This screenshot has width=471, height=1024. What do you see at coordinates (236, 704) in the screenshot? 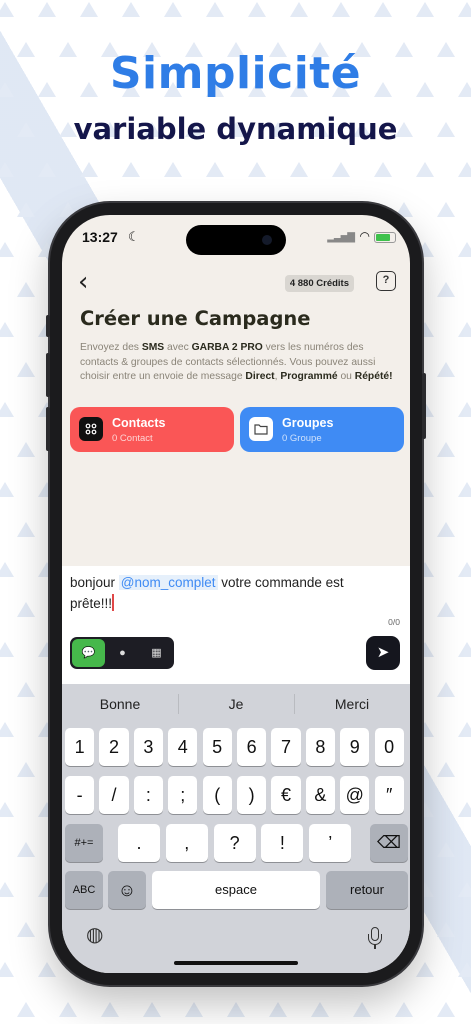
I see `suggestion: Je` at bounding box center [236, 704].